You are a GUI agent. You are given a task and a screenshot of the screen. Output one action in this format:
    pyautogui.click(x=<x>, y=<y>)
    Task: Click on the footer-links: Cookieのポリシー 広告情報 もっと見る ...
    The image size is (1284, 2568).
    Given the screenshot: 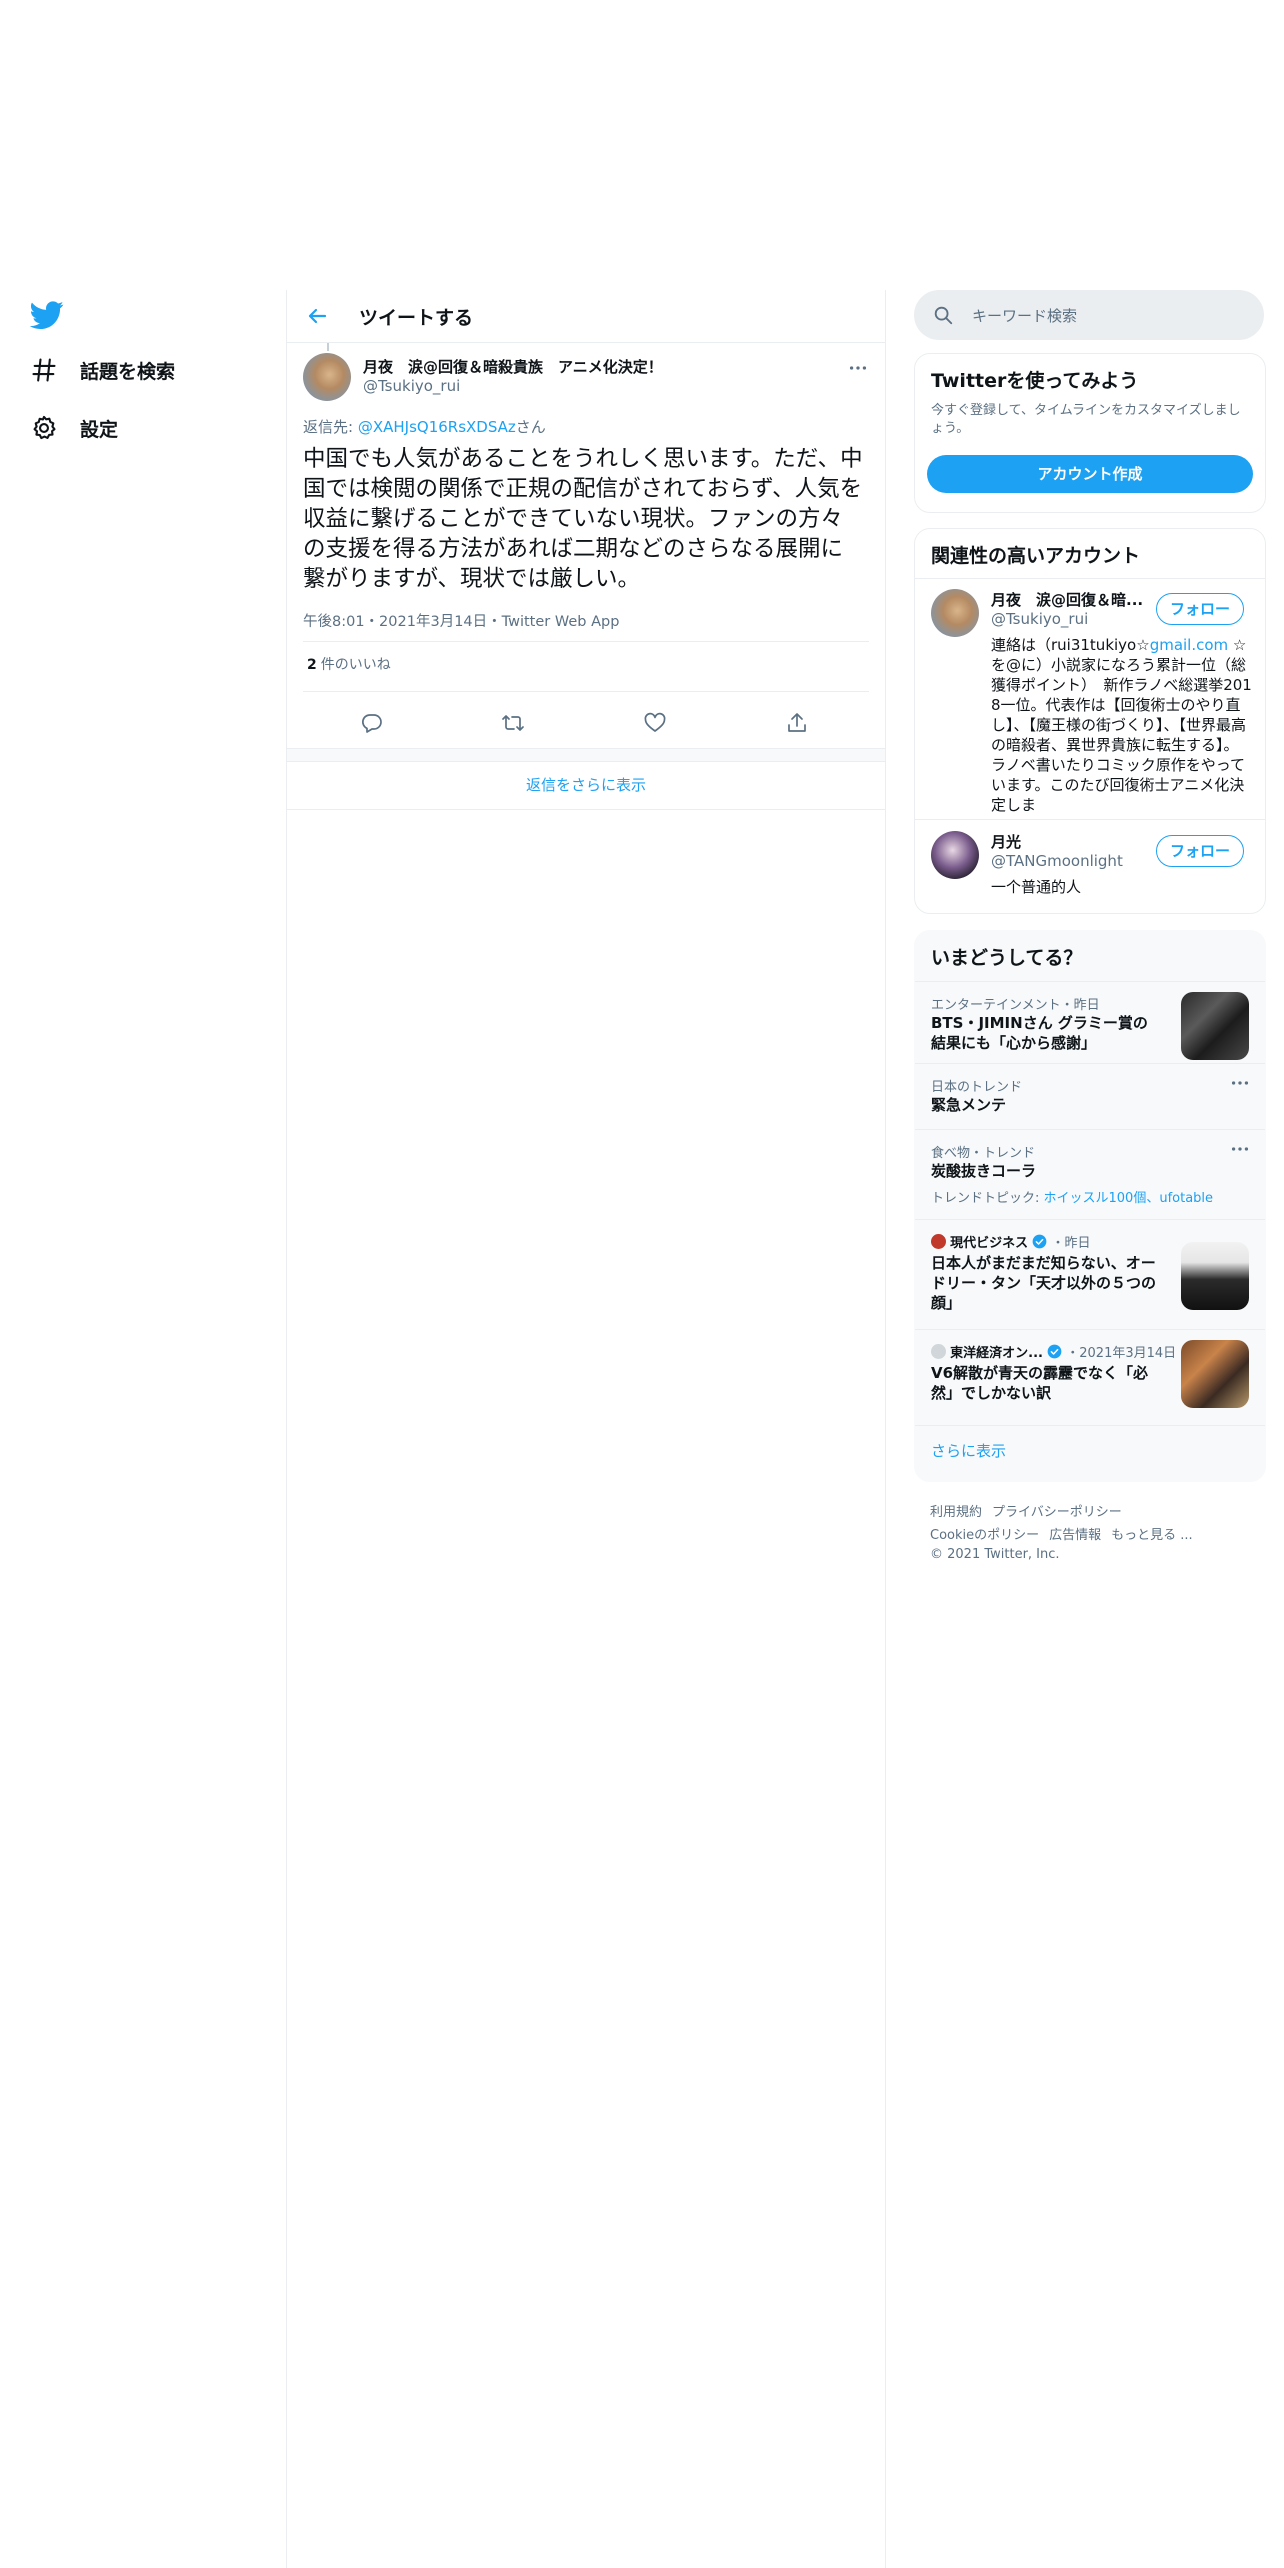 What is the action you would take?
    pyautogui.click(x=1066, y=1533)
    